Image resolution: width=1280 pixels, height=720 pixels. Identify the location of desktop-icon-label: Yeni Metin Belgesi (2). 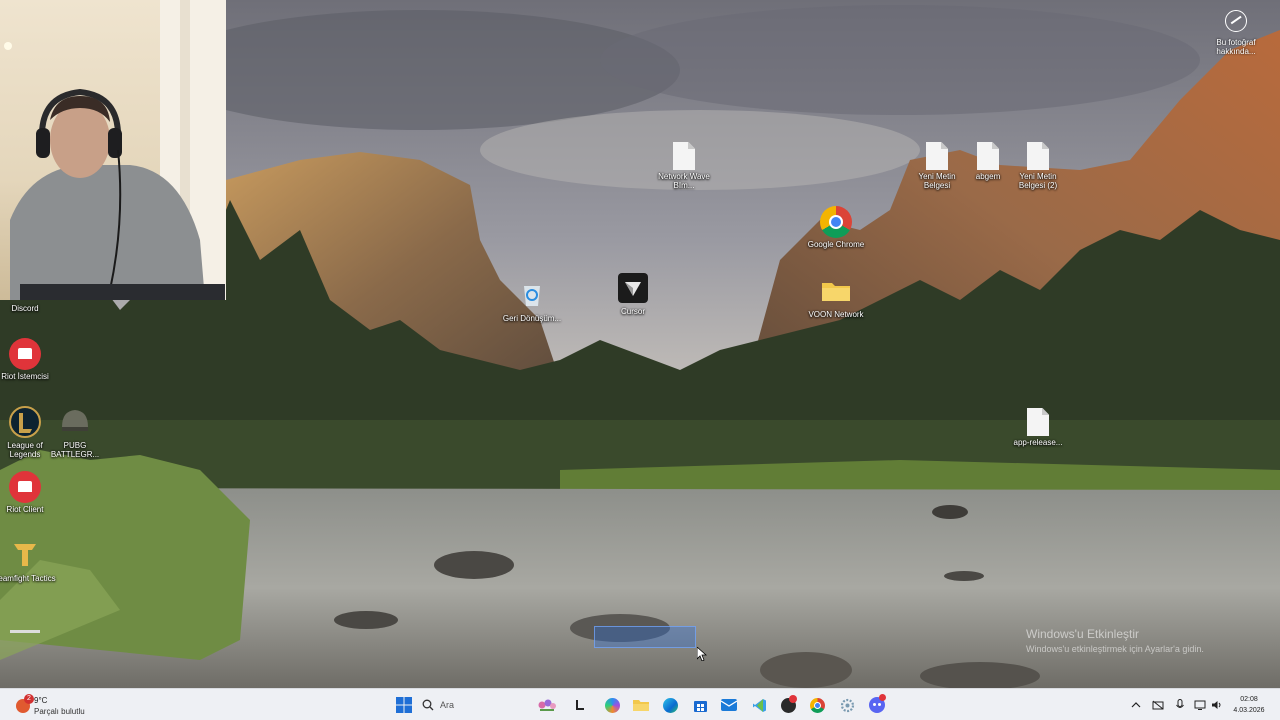
(1038, 181).